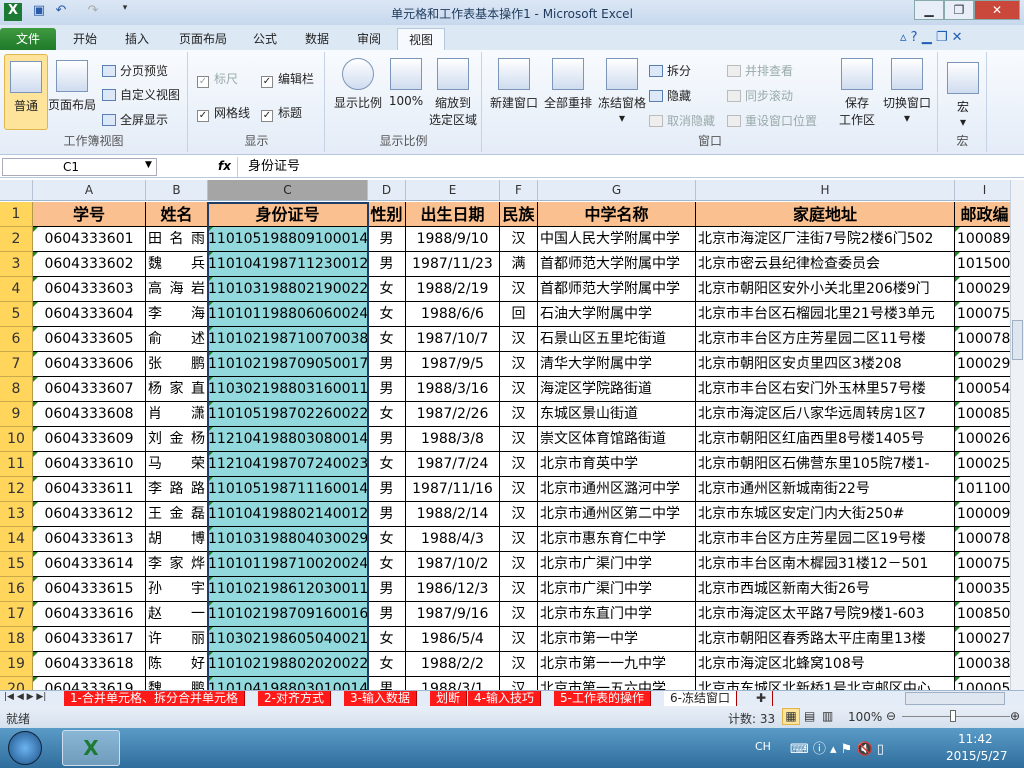  What do you see at coordinates (453, 389) in the screenshot?
I see `cell-E: 1988/3/16` at bounding box center [453, 389].